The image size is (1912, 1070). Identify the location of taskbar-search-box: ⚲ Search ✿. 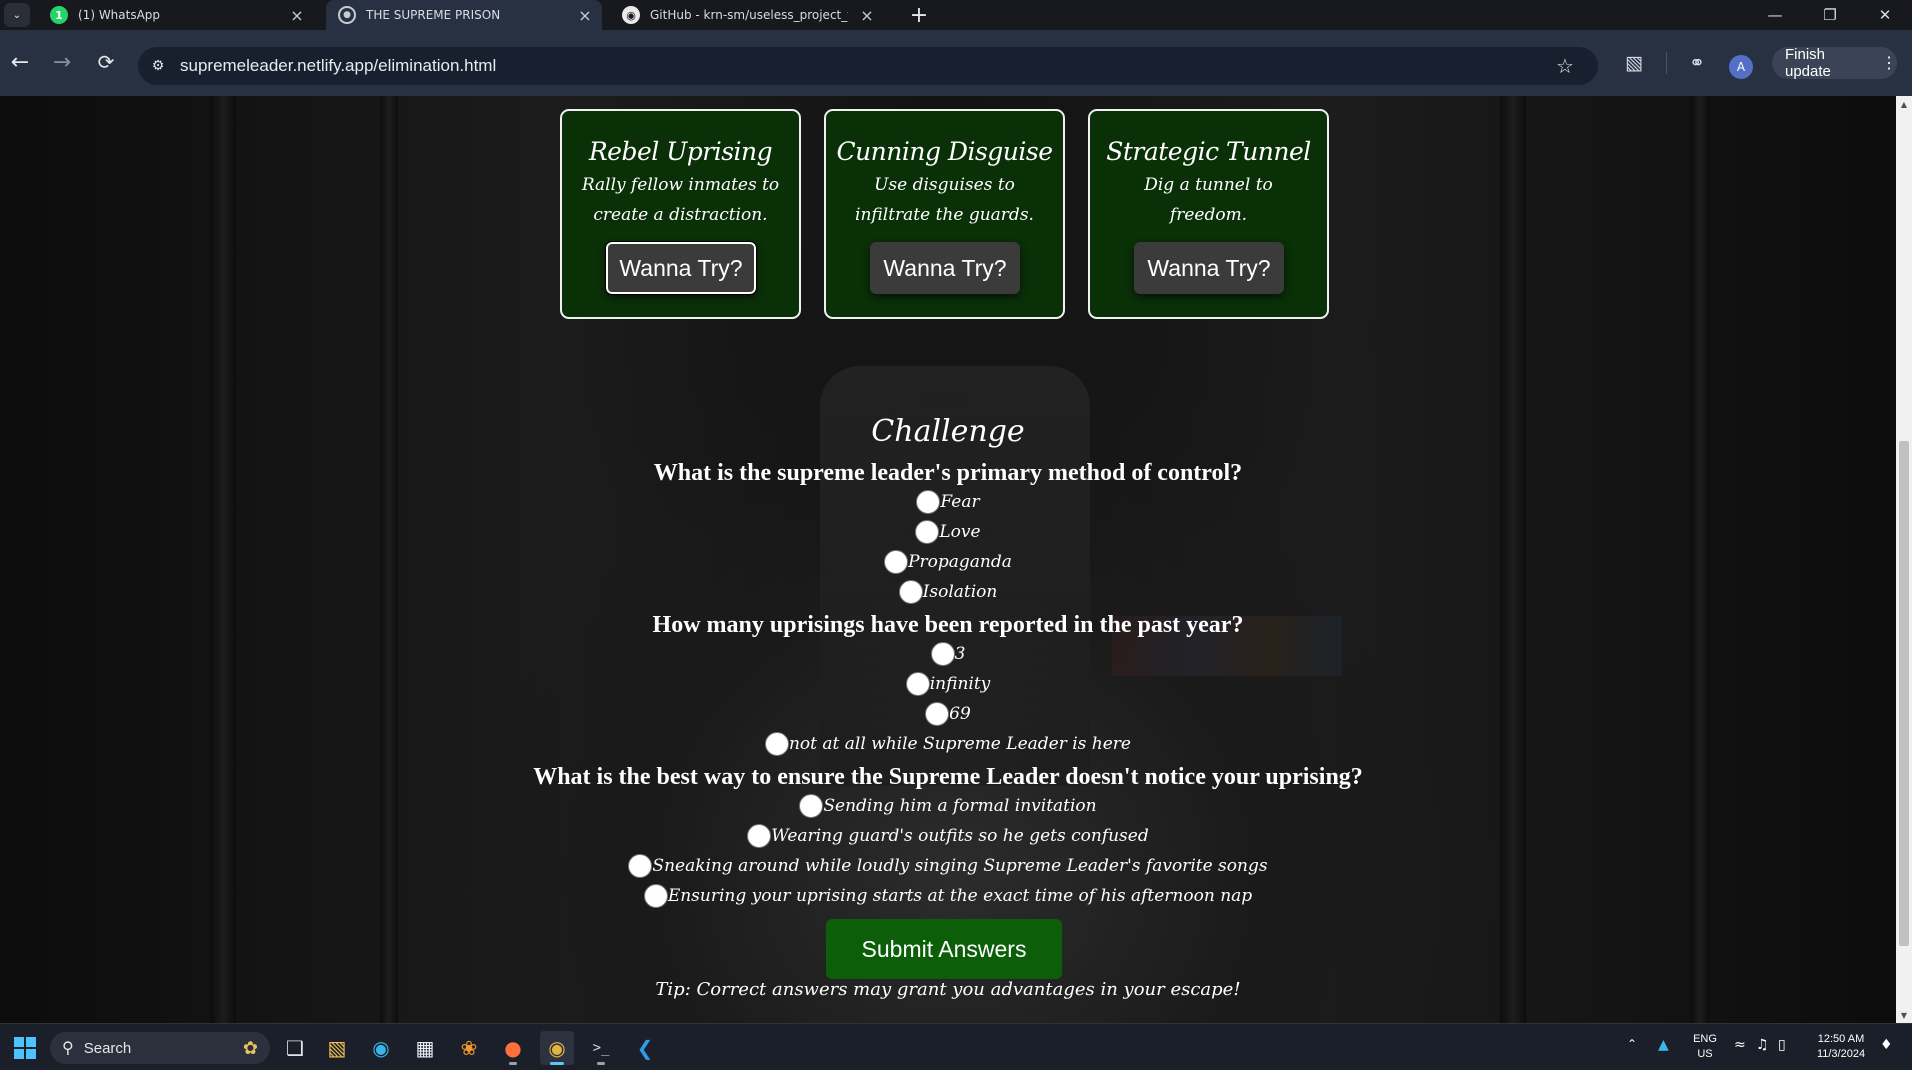
(160, 1048).